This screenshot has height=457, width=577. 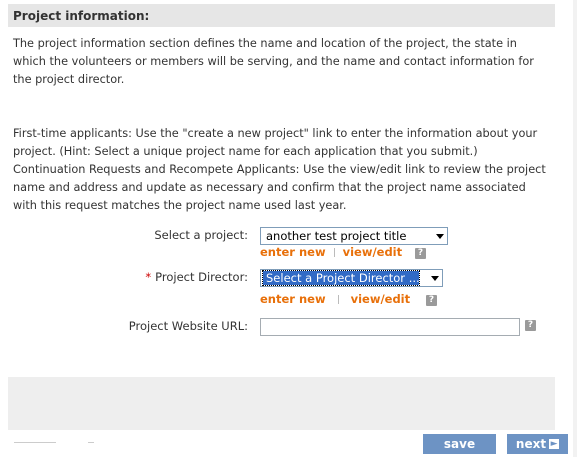 I want to click on project-select-value: another test project title, so click(x=336, y=236).